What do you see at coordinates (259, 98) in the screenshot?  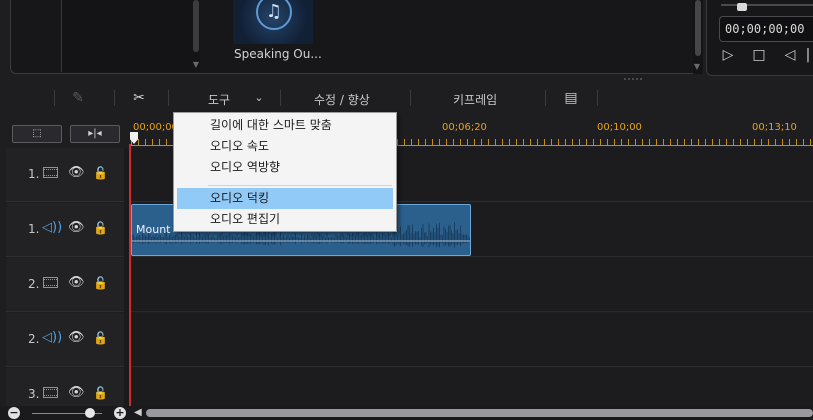 I see `chevron-down-icon: ⌄` at bounding box center [259, 98].